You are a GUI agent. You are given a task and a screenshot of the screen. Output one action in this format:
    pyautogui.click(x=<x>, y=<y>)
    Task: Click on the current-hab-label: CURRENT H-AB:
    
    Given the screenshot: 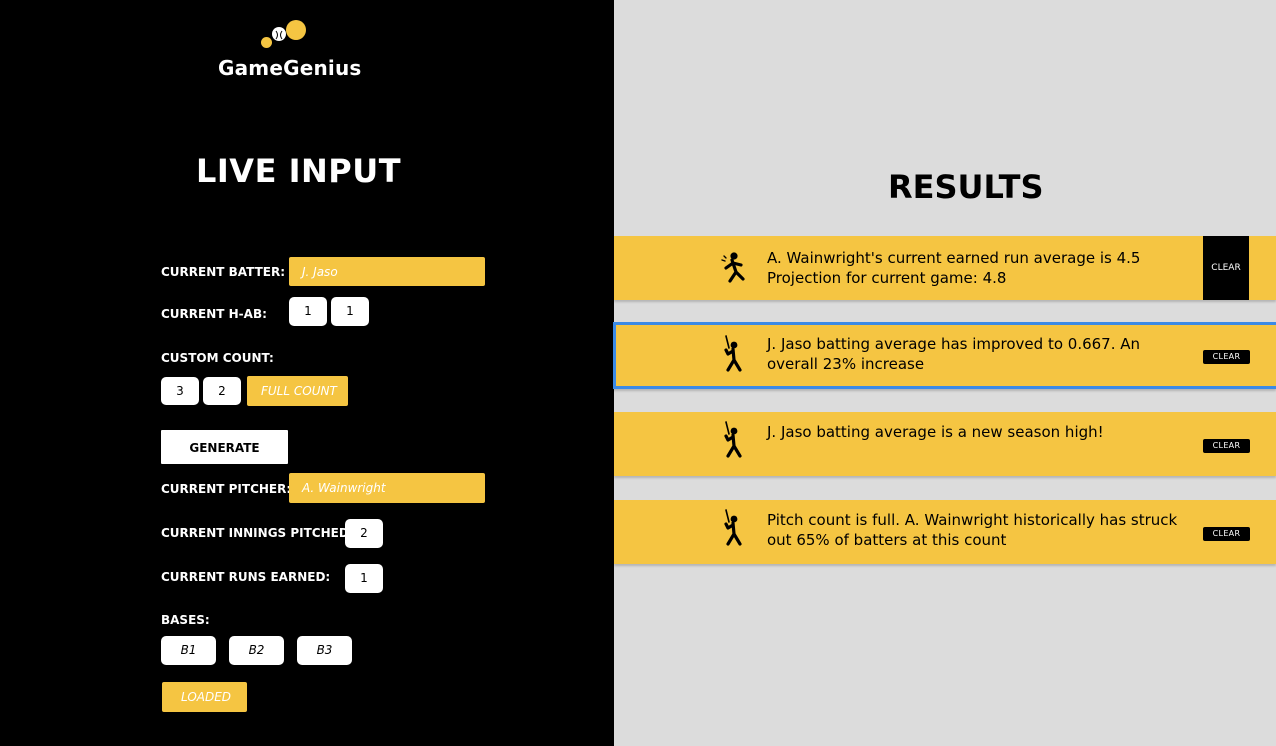 What is the action you would take?
    pyautogui.click(x=214, y=314)
    